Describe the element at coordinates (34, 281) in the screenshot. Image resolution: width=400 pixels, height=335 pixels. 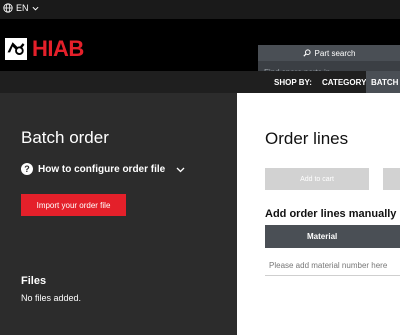
I see `files-title: Files` at that location.